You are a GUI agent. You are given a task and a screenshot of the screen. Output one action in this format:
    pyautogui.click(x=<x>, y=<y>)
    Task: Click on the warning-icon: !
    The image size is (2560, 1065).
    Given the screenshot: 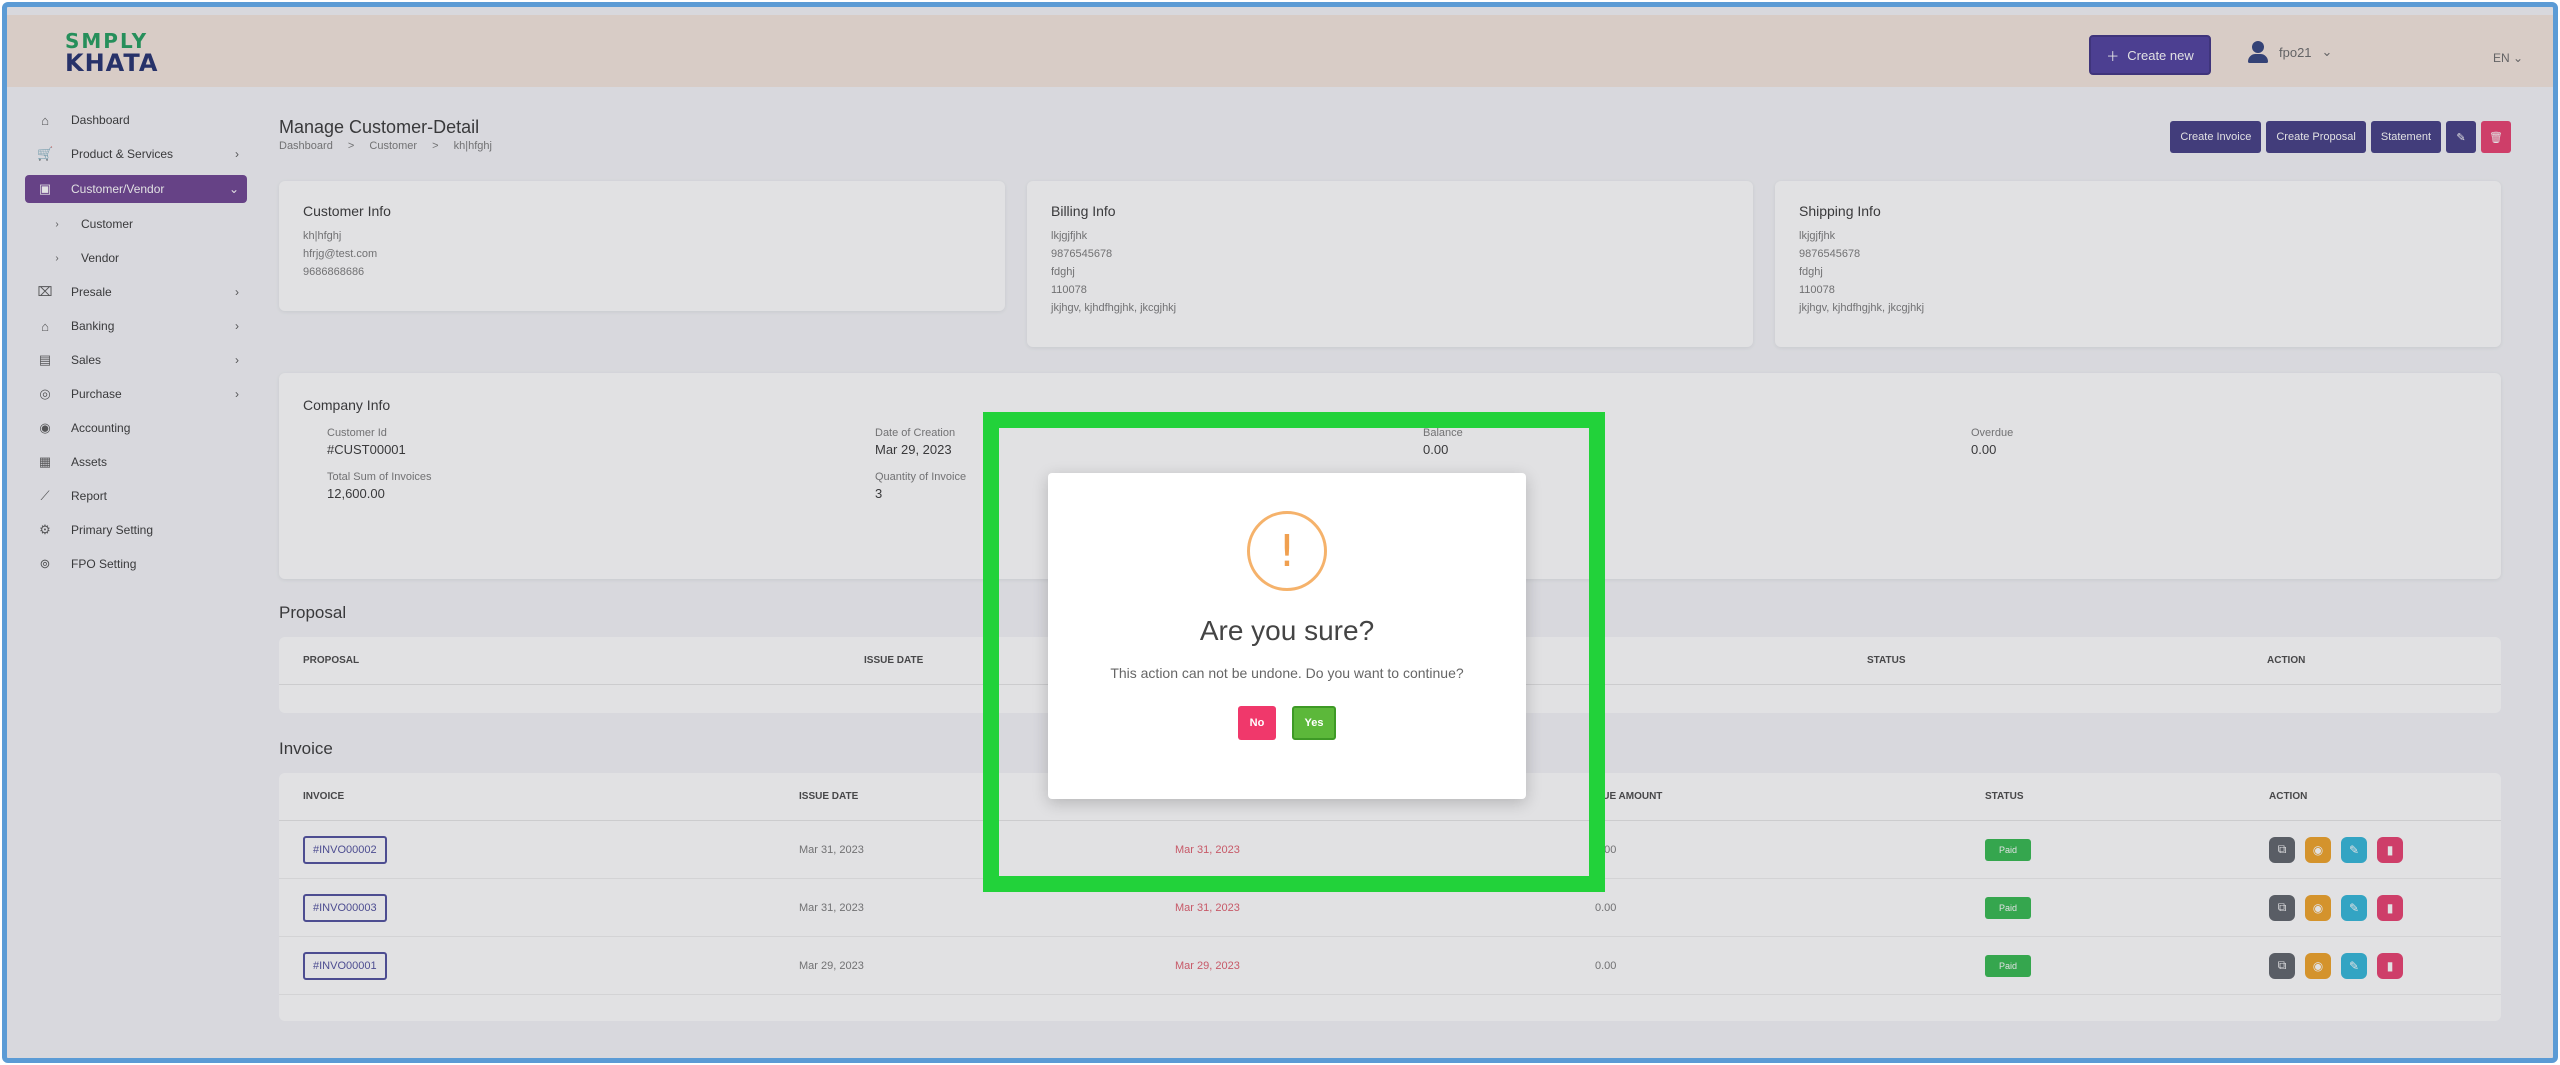 What is the action you would take?
    pyautogui.click(x=1287, y=551)
    